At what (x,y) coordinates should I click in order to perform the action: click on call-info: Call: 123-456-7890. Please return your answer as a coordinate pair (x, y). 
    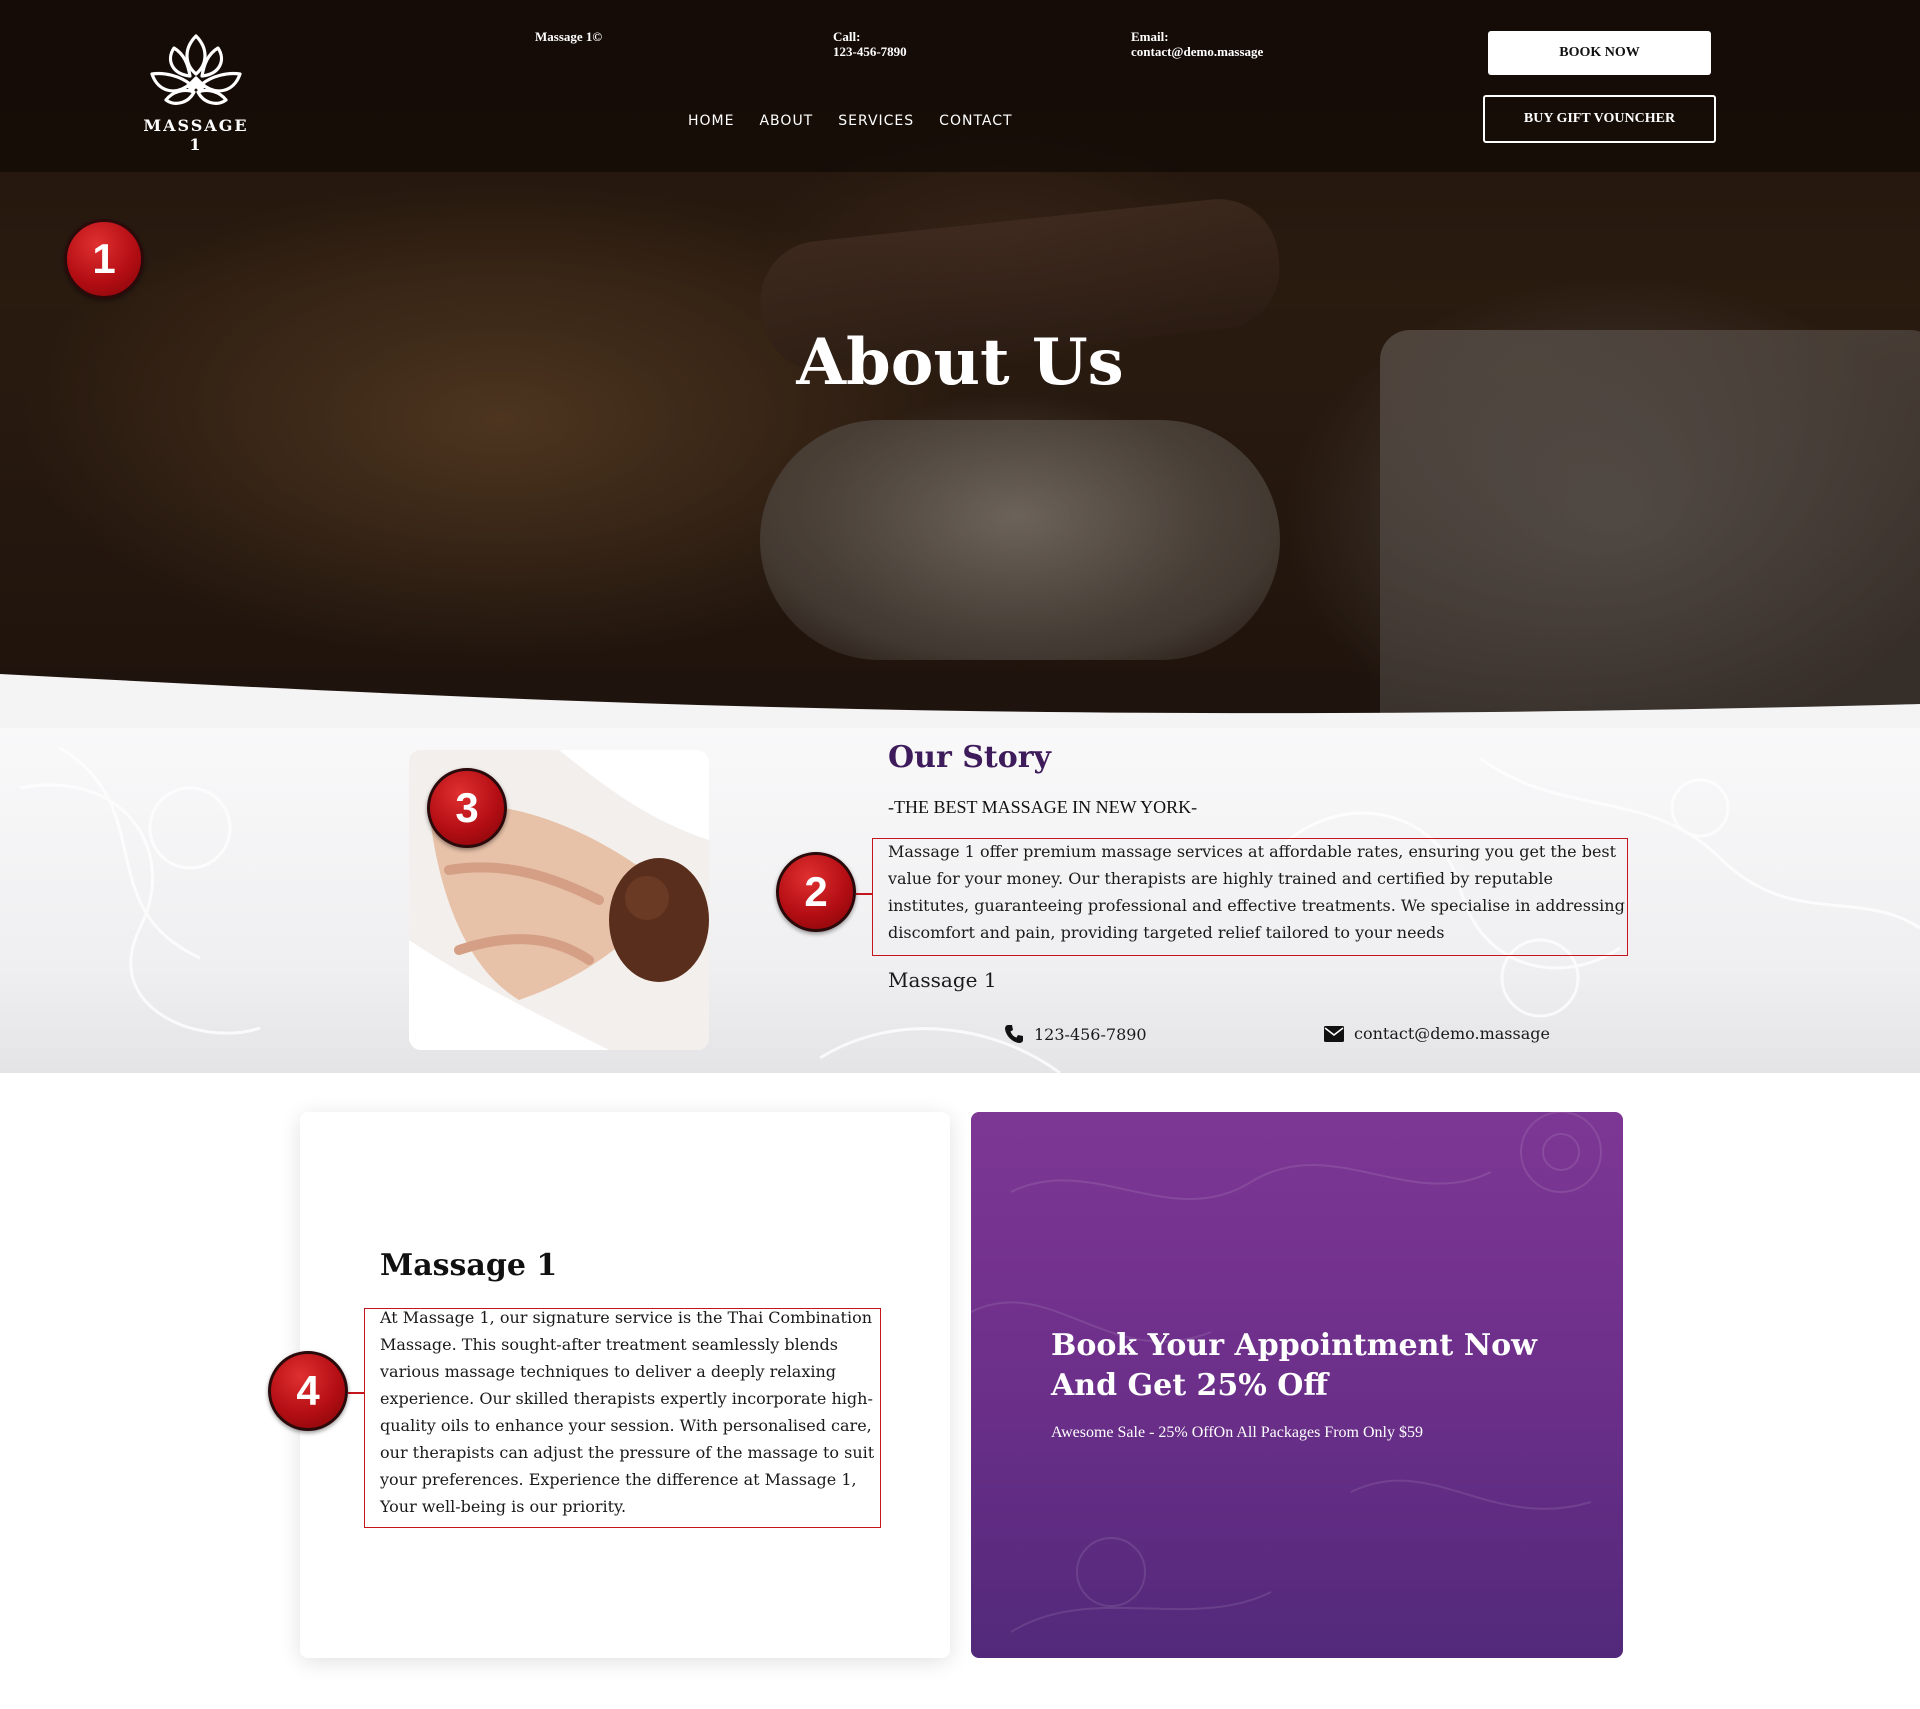
    Looking at the image, I should click on (870, 44).